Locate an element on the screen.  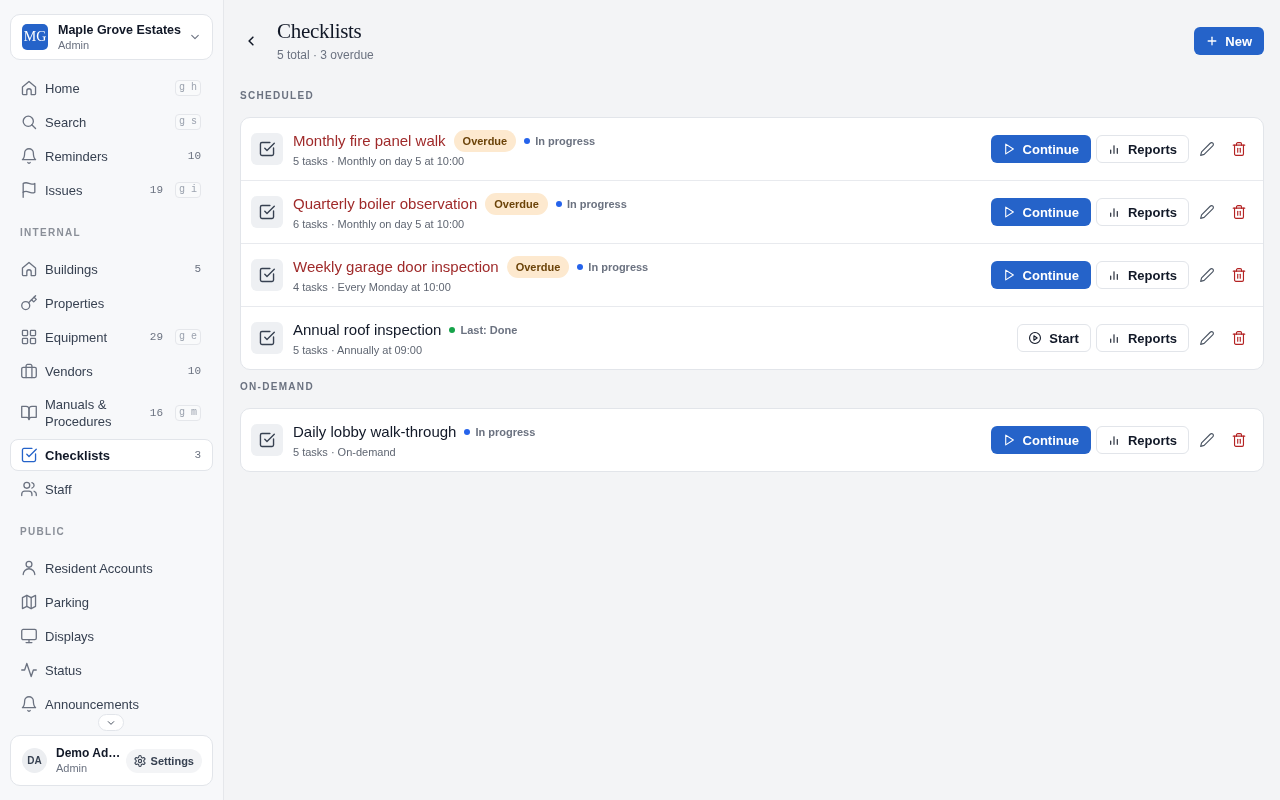
nav-item: Vendors 10 is located at coordinates (111, 371).